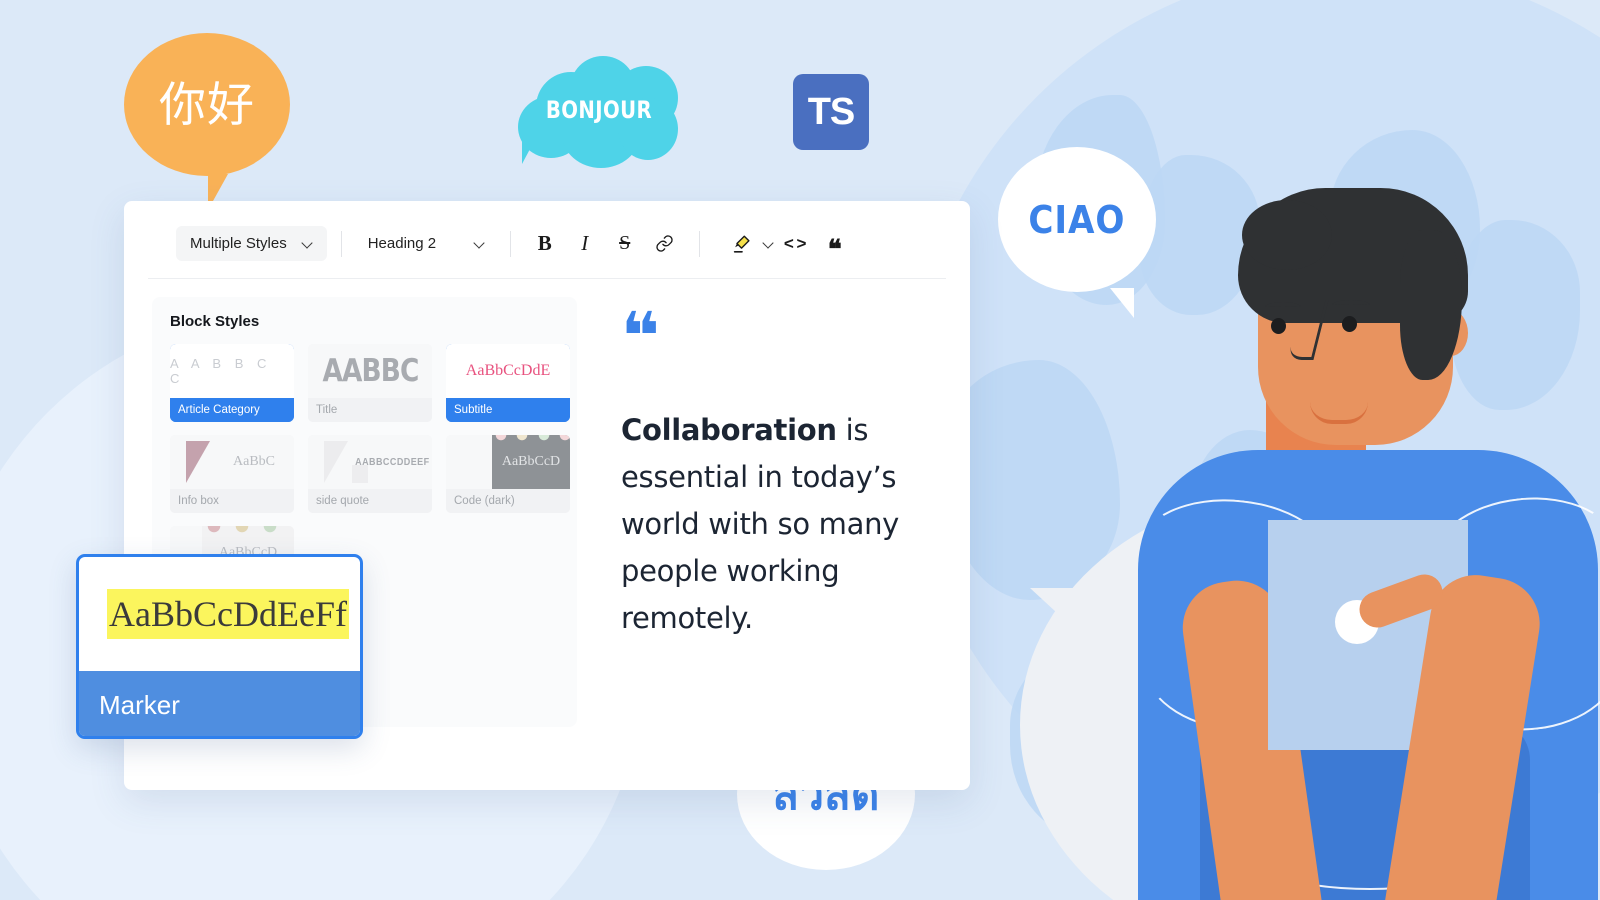 Image resolution: width=1600 pixels, height=900 pixels. I want to click on code-button: < >, so click(795, 244).